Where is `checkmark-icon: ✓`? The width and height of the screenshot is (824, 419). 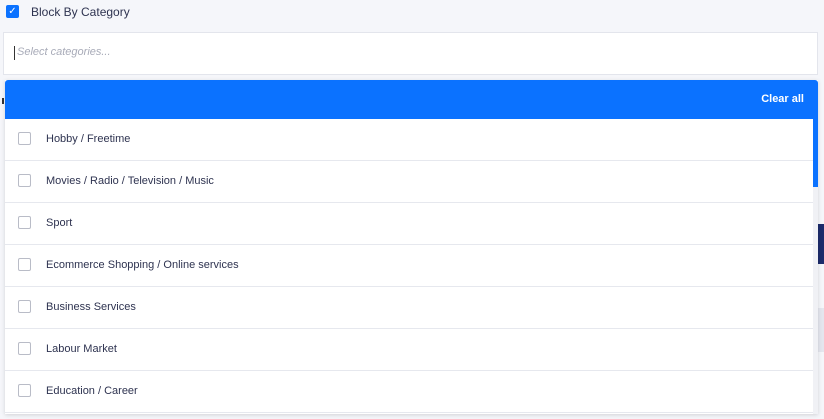 checkmark-icon: ✓ is located at coordinates (12, 11).